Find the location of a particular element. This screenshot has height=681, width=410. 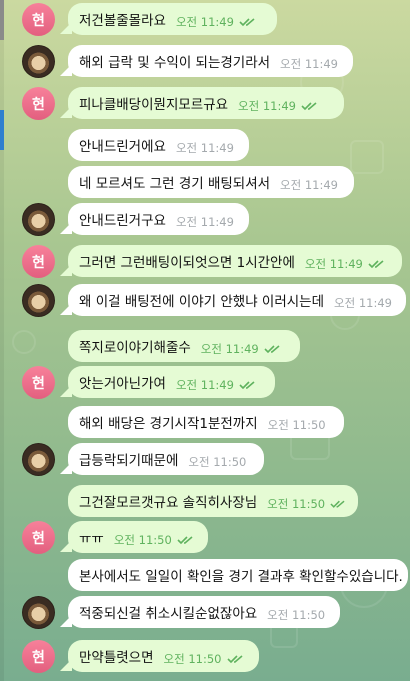

message-text: 저건볼줄몰라요 is located at coordinates (122, 21).